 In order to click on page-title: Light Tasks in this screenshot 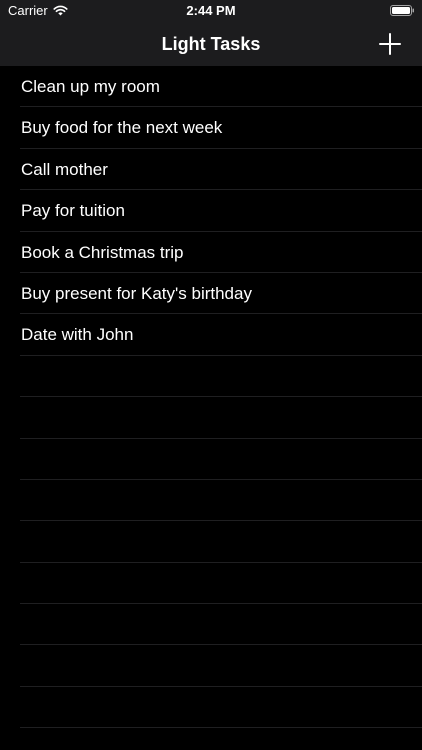, I will do `click(211, 44)`.